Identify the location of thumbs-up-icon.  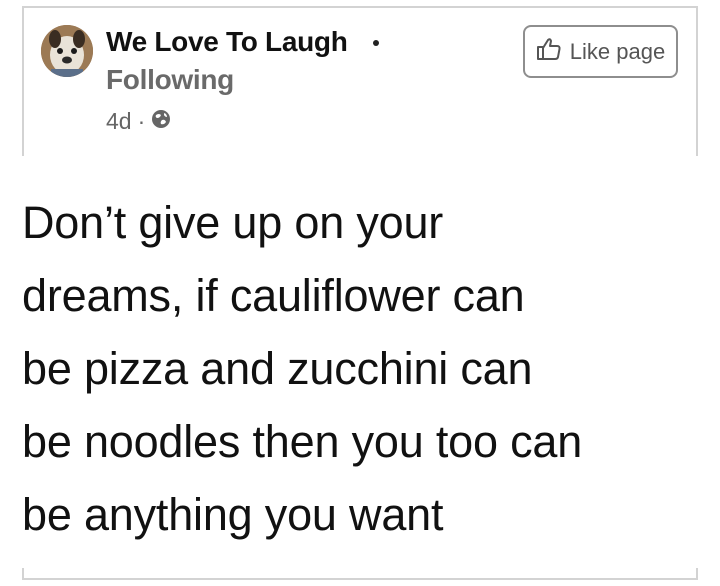
(549, 52).